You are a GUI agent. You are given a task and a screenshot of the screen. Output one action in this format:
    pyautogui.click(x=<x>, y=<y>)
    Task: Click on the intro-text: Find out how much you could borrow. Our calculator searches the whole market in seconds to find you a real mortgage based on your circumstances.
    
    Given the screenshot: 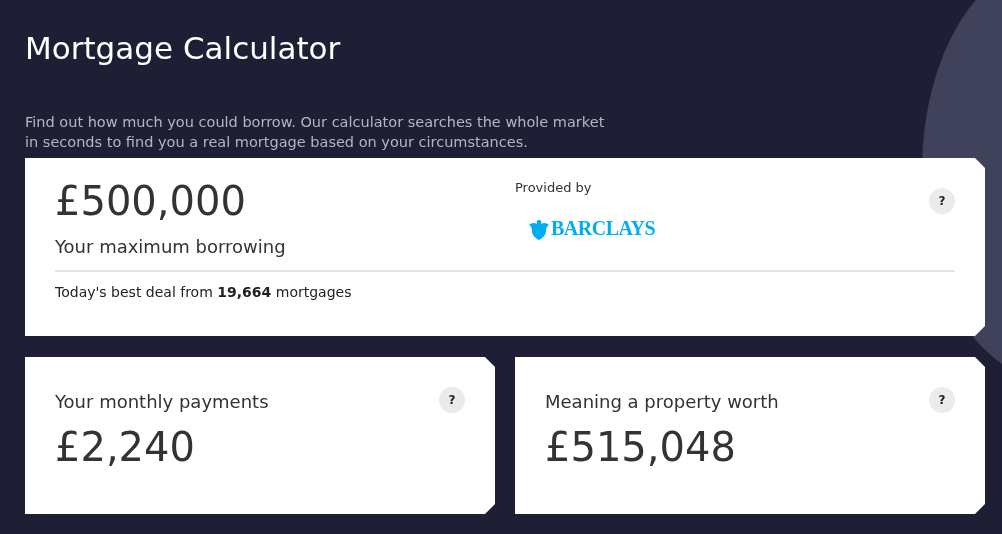 What is the action you would take?
    pyautogui.click(x=315, y=132)
    